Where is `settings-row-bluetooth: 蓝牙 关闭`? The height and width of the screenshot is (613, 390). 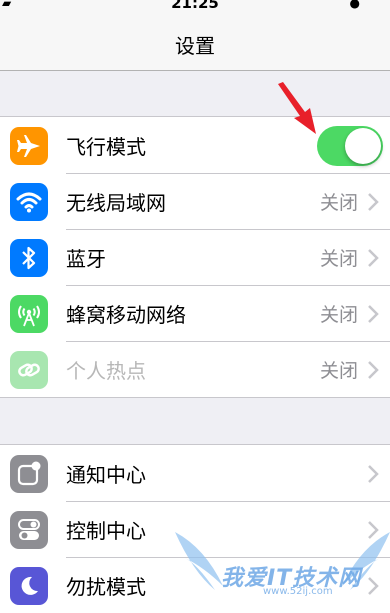
settings-row-bluetooth: 蓝牙 关闭 is located at coordinates (195, 257).